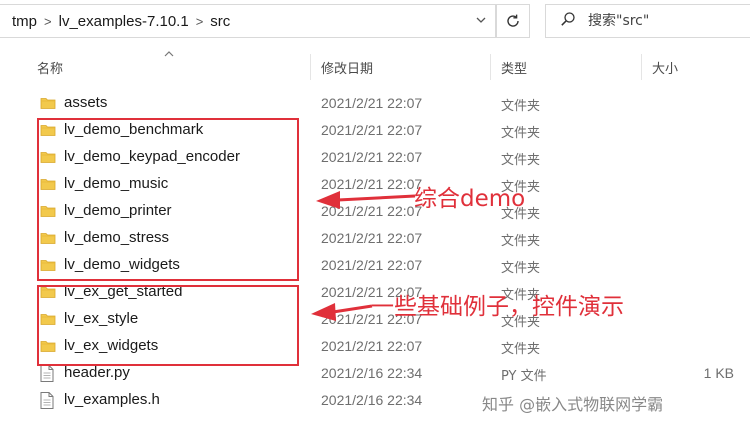 This screenshot has height=433, width=750. I want to click on folder-icon, so click(48, 105).